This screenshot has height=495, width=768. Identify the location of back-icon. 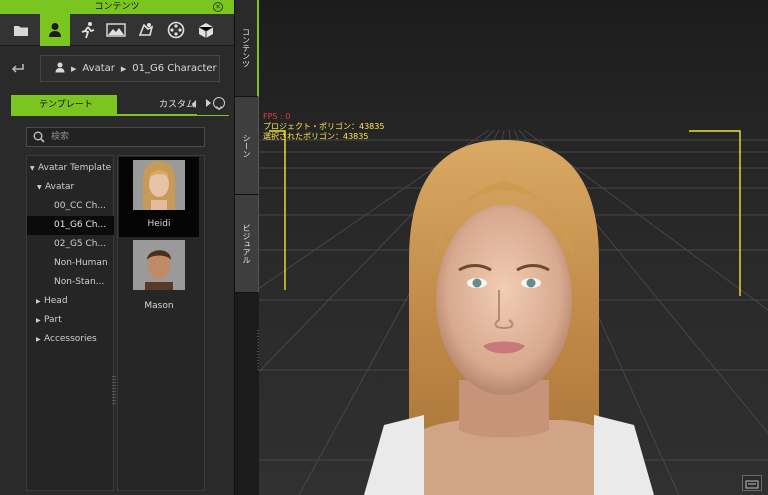
(18, 68).